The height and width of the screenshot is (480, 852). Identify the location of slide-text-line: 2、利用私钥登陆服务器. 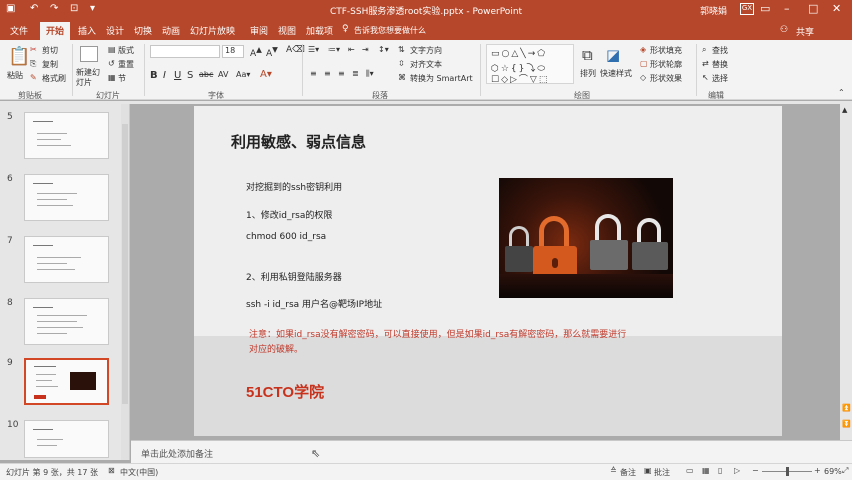
(294, 276).